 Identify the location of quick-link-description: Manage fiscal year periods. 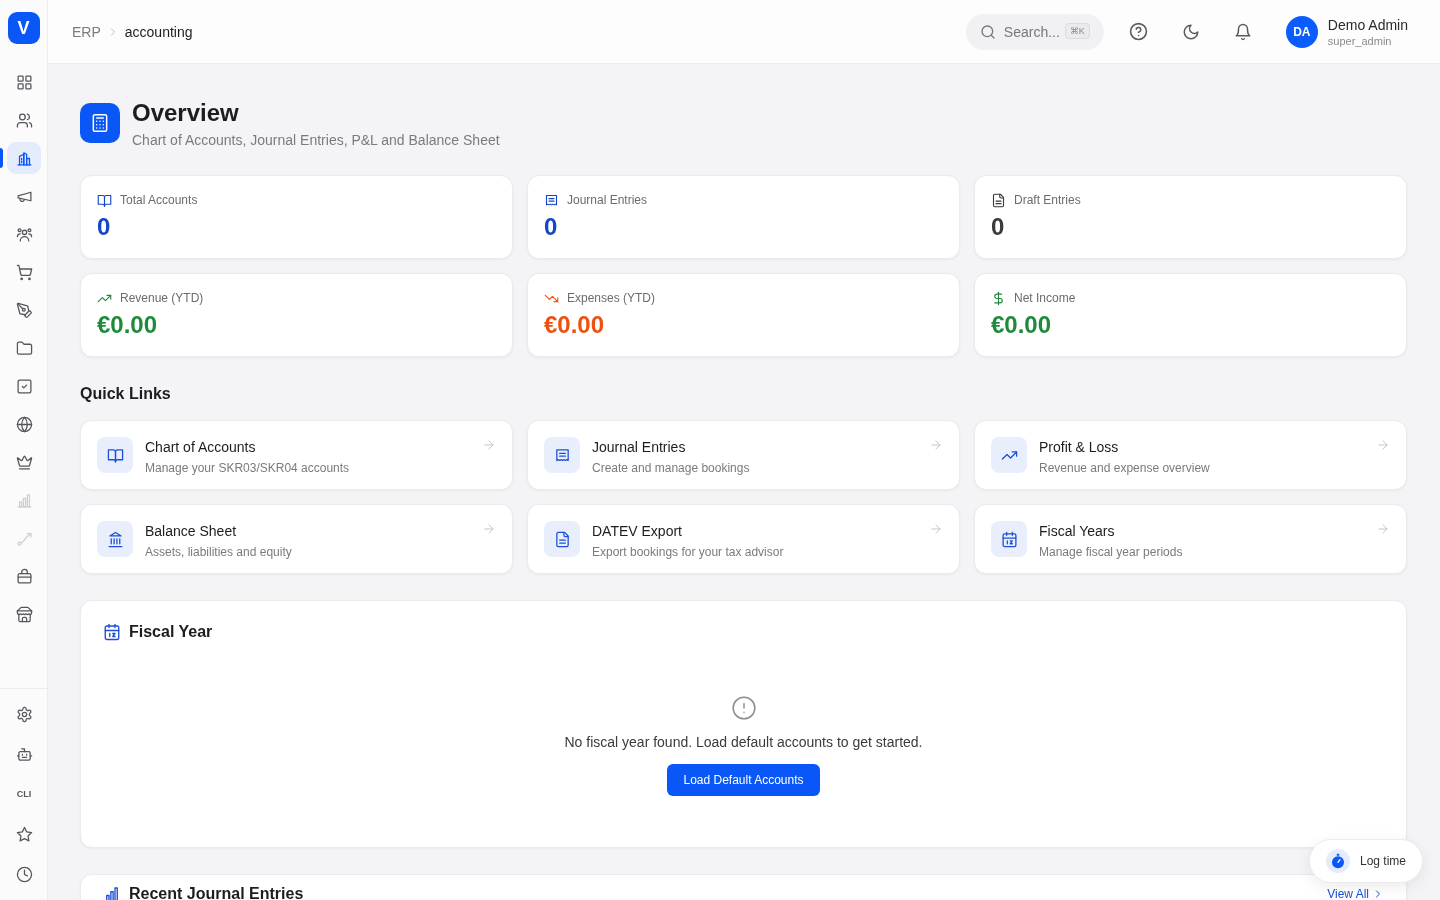
(1111, 552).